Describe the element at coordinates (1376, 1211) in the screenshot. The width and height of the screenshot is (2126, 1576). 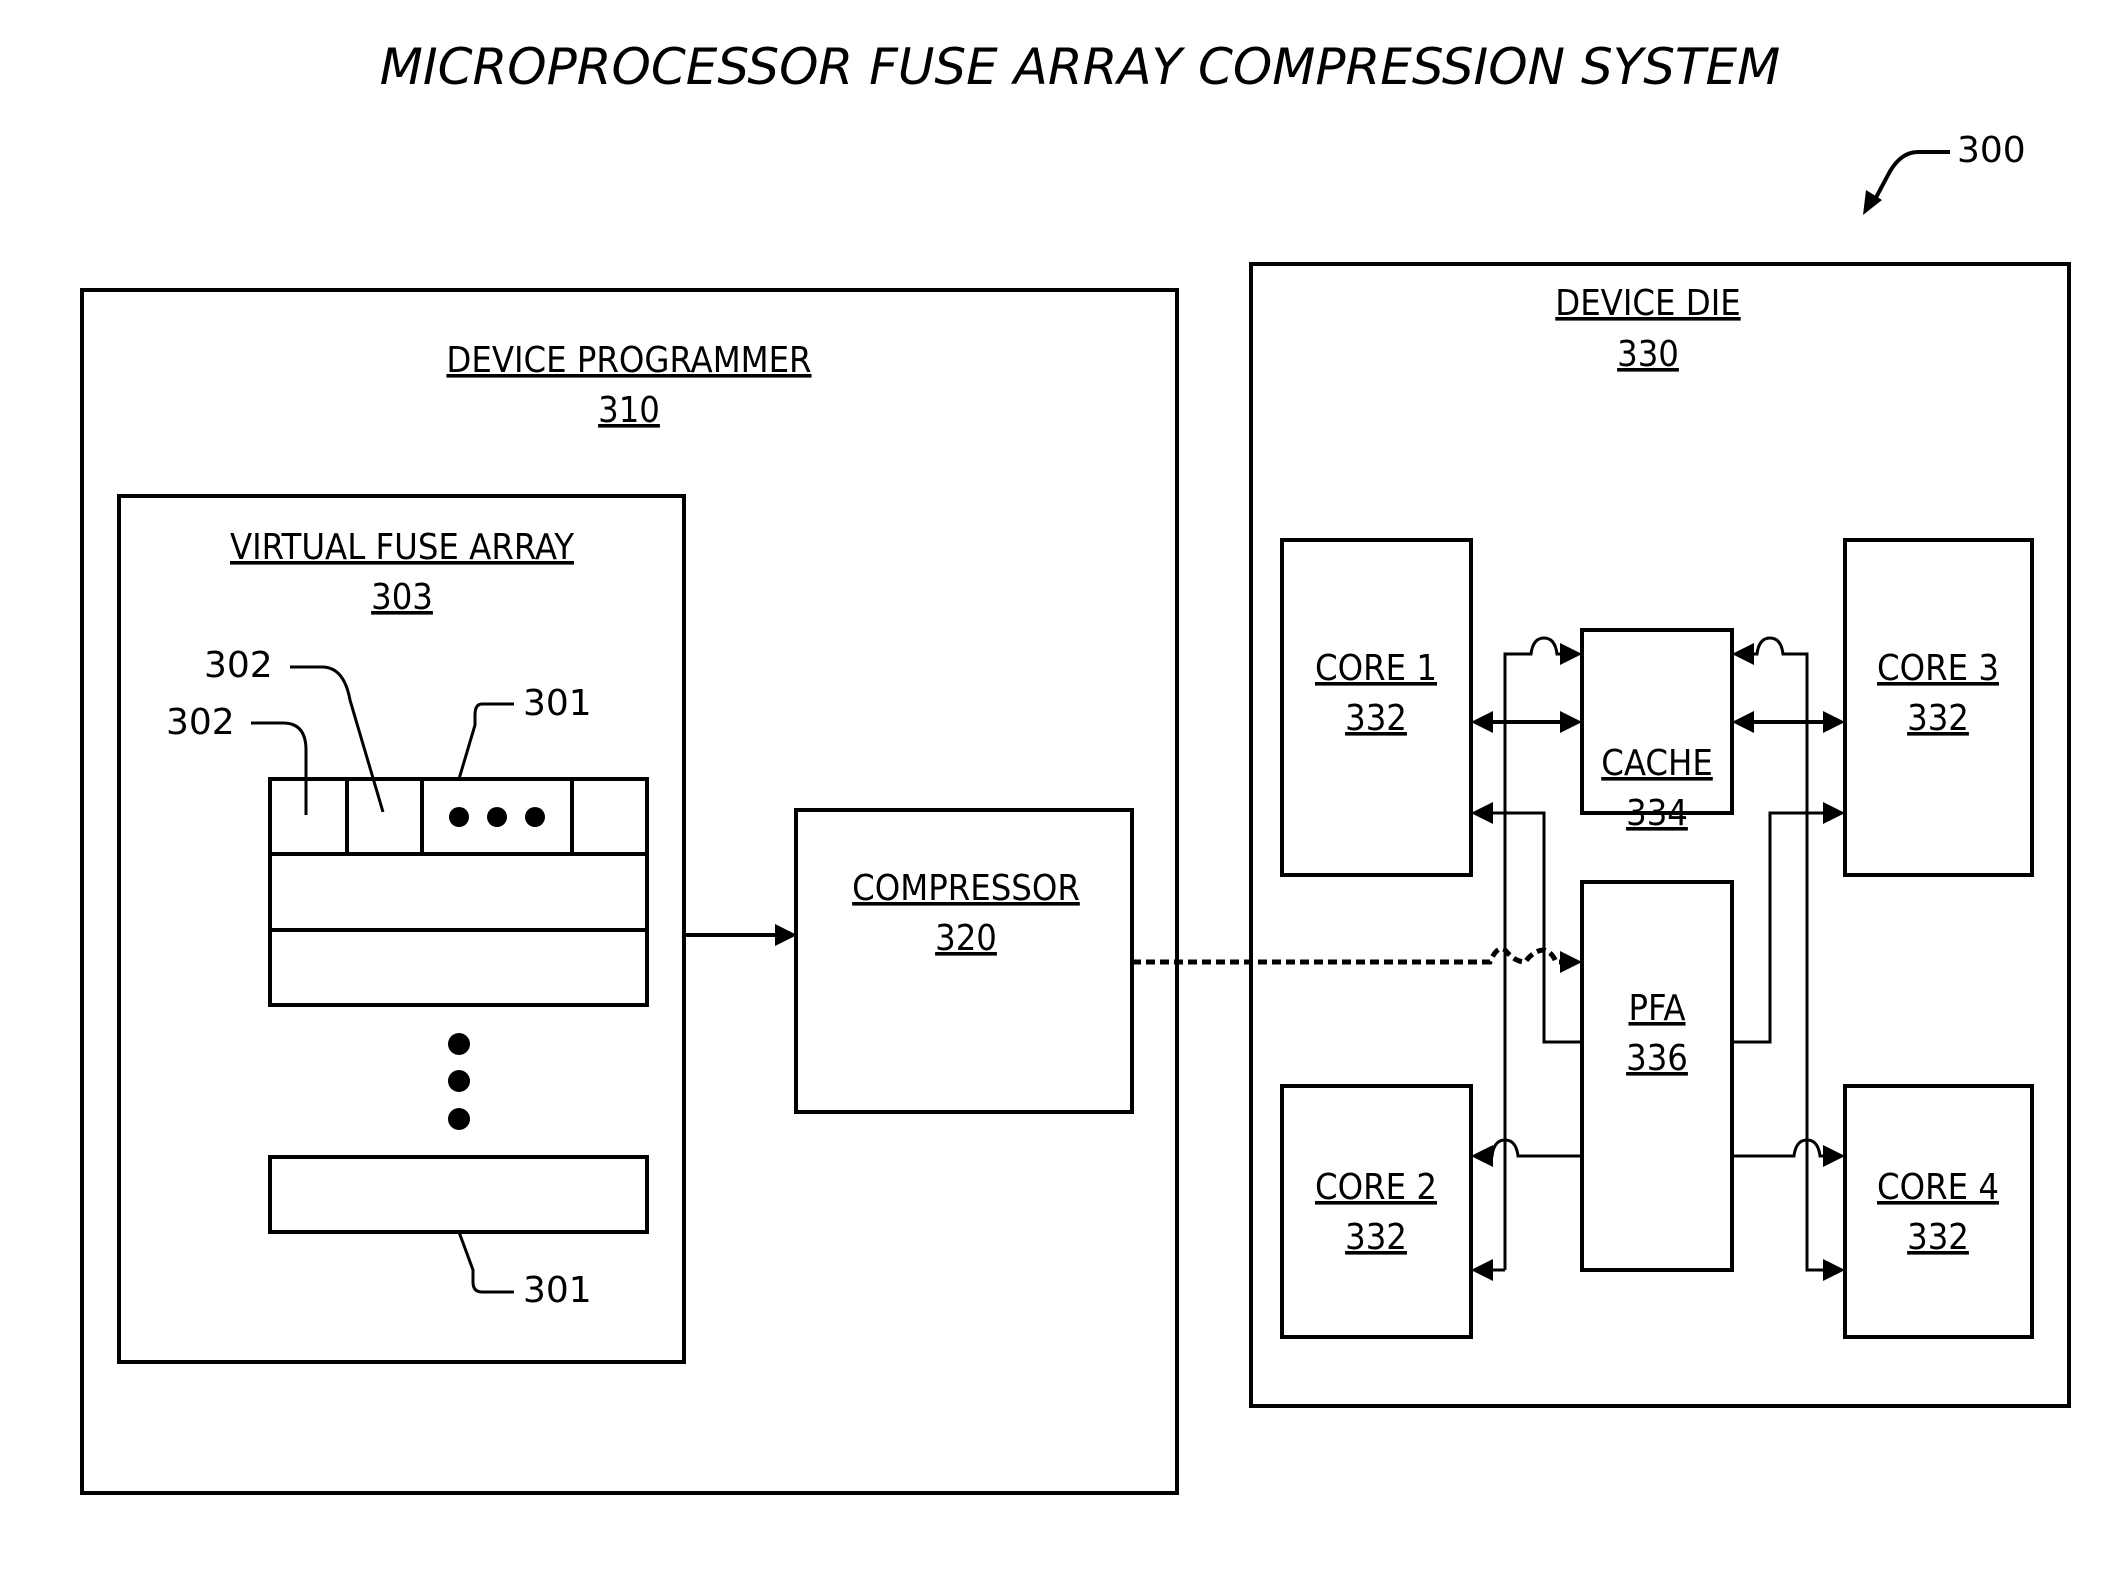
I see `core-2-box` at that location.